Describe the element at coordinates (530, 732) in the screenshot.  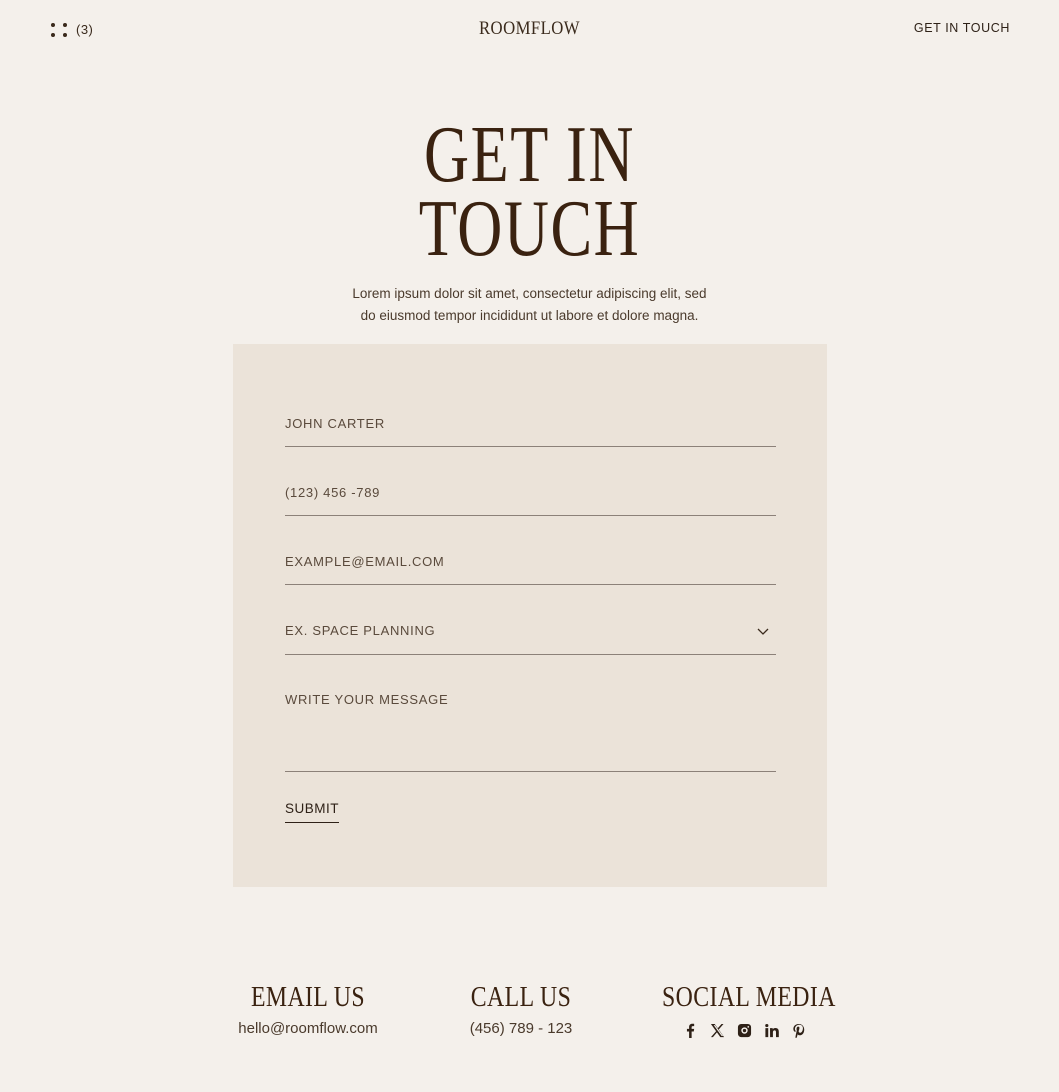
I see `message-field: WRITE YOUR MESSAGE` at that location.